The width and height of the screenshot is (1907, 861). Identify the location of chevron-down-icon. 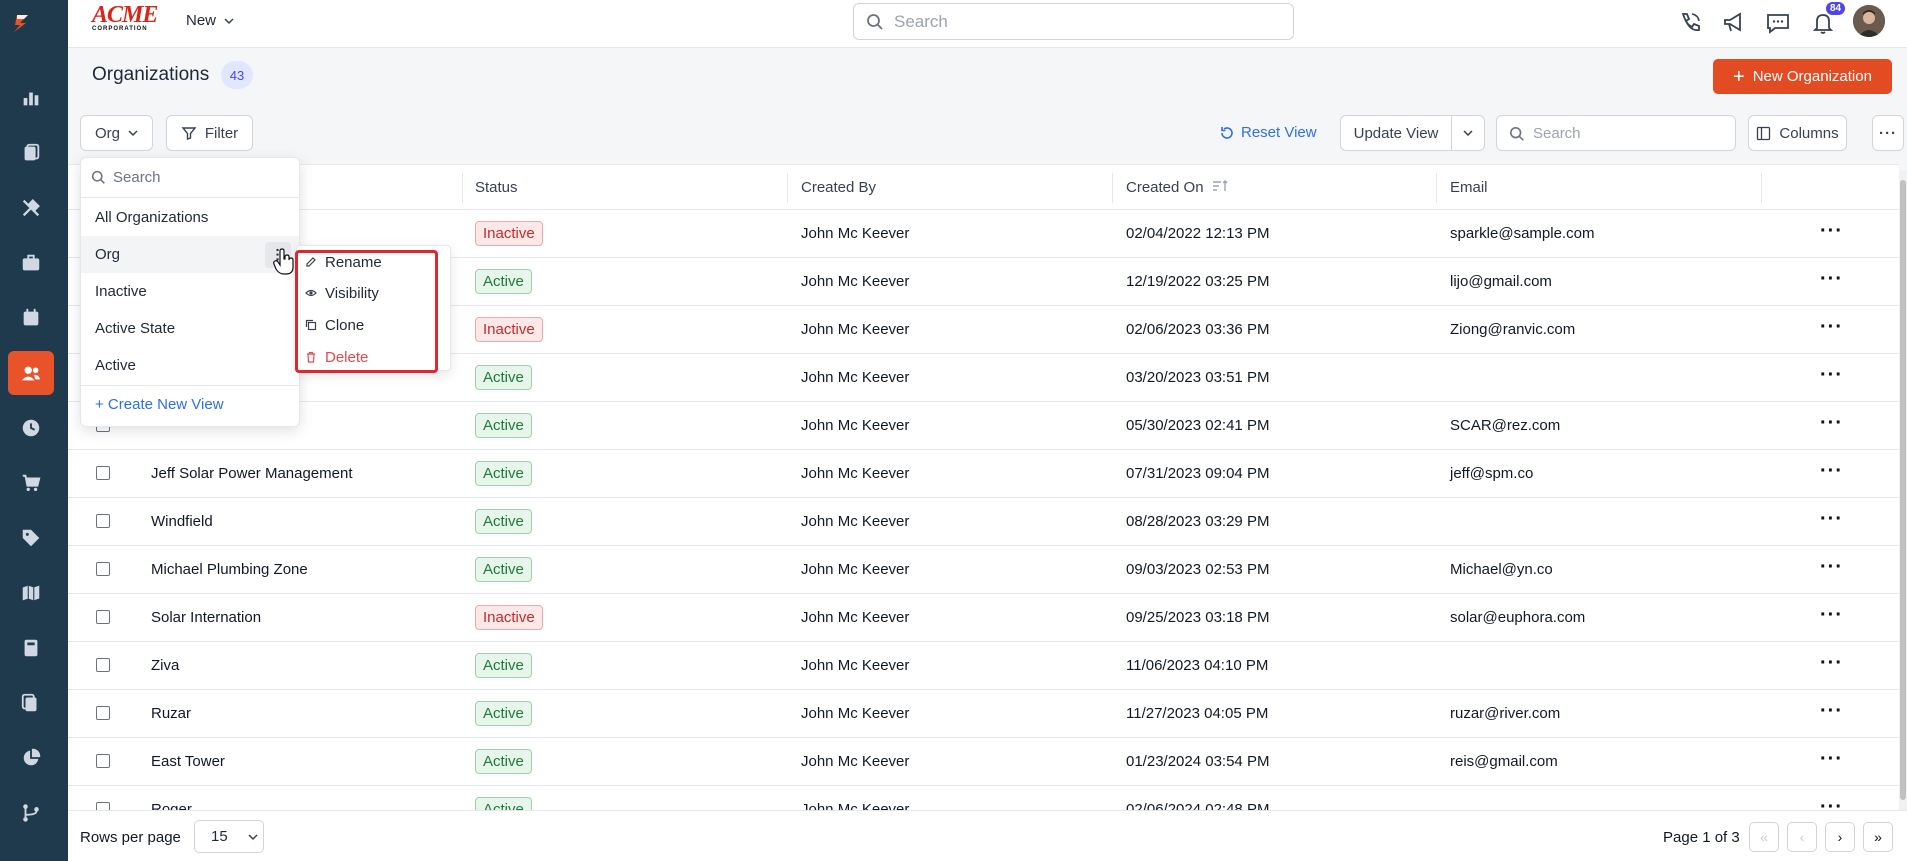
(1468, 133).